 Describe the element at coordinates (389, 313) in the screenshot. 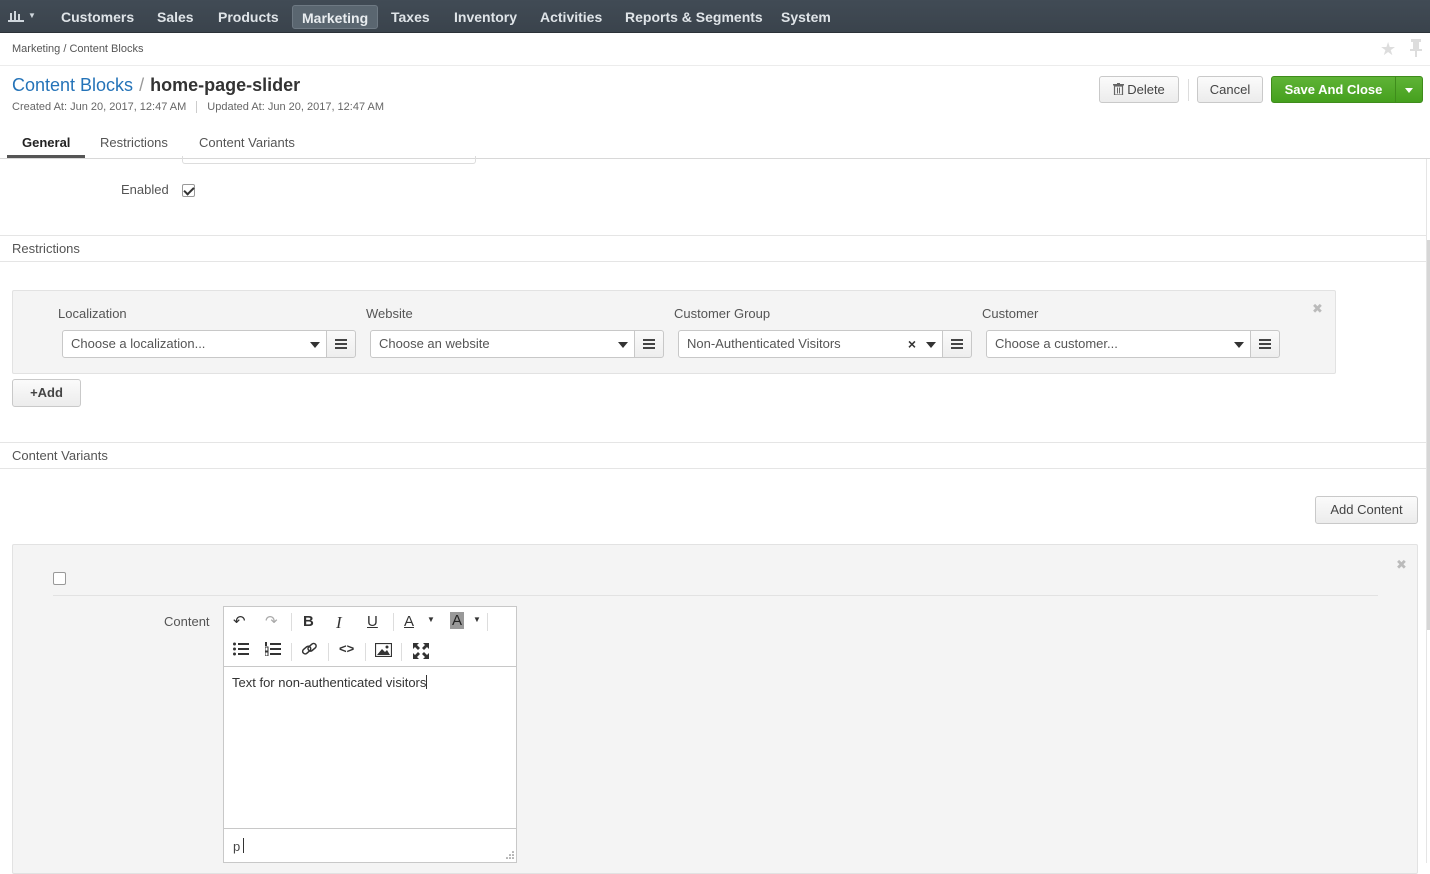

I see `website-label: Website` at that location.